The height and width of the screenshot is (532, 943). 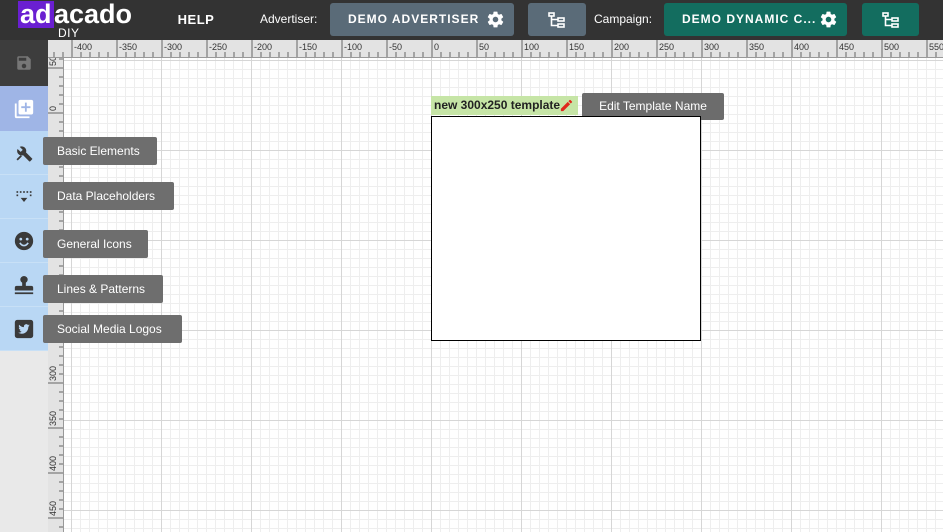 I want to click on advertiser-name: DEMO ADVERTISER, so click(x=414, y=19).